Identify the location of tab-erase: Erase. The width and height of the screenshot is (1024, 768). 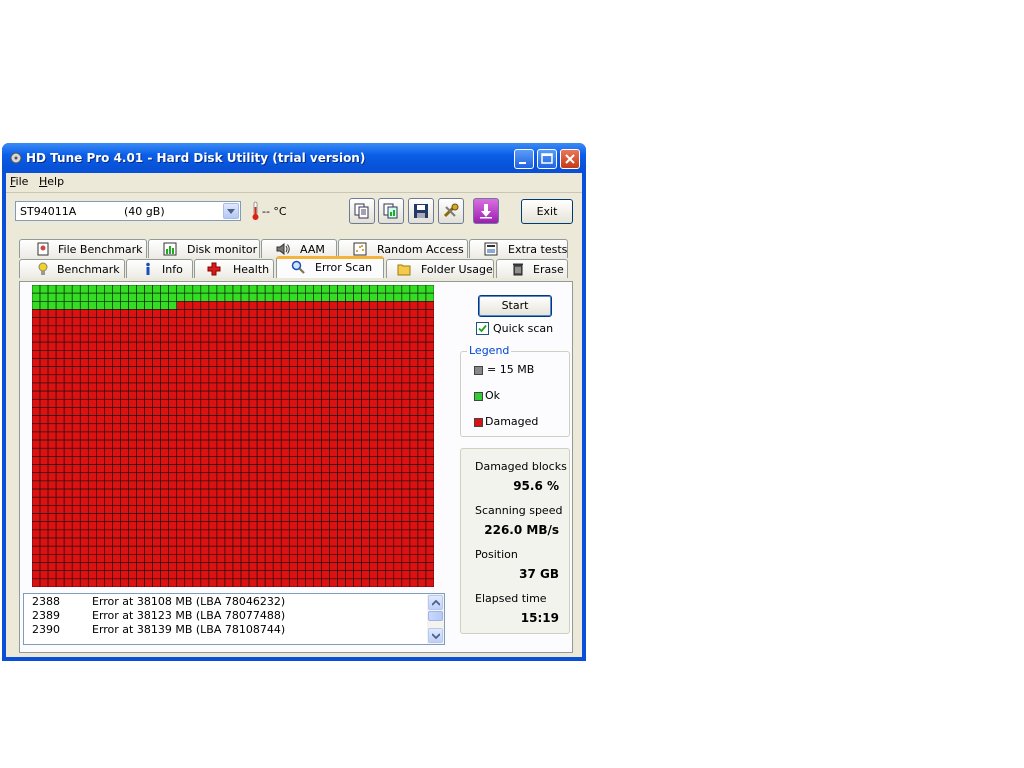
(532, 268).